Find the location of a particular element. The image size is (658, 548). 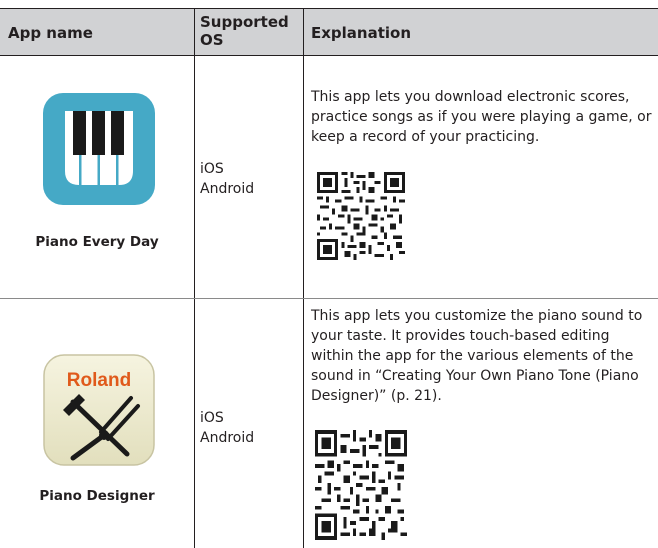

roland-tuning-tools-icon: Roland is located at coordinates (99, 410).